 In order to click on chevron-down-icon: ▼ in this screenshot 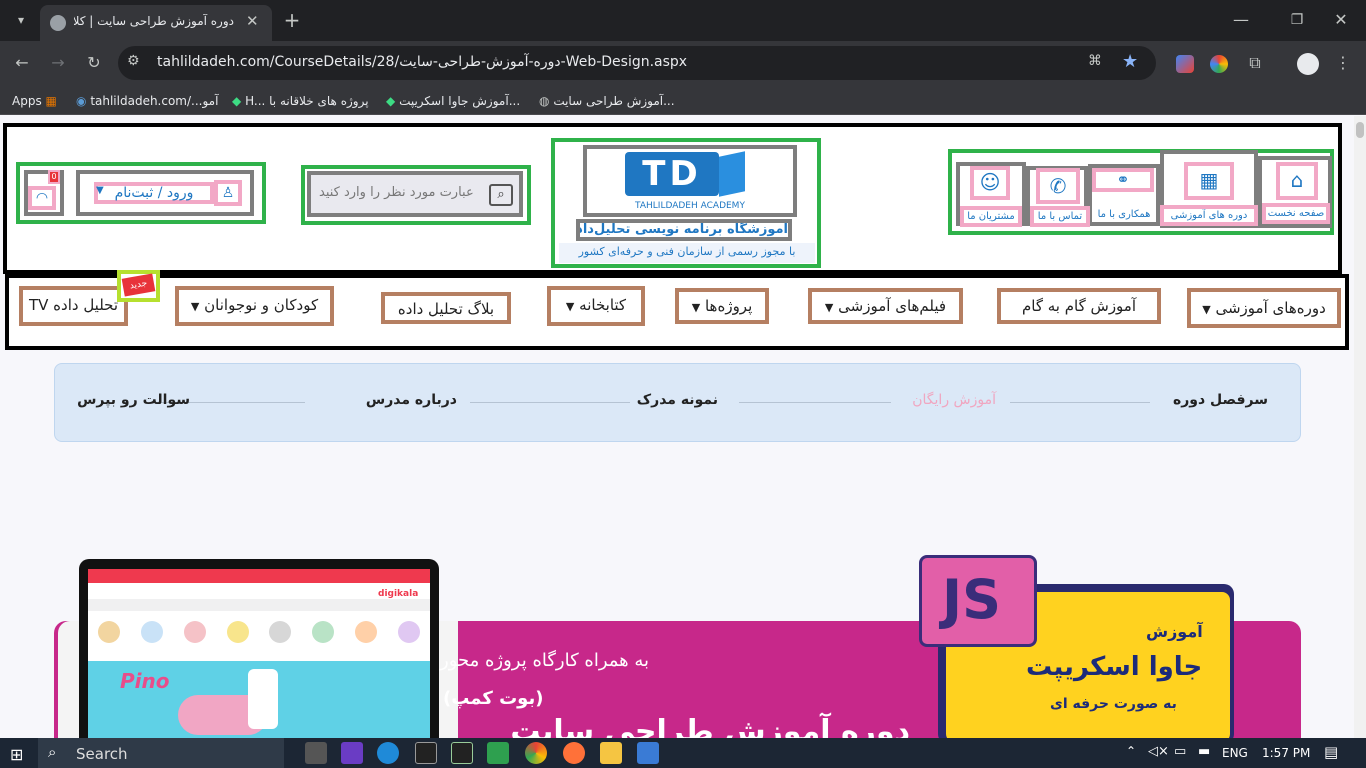, I will do `click(570, 306)`.